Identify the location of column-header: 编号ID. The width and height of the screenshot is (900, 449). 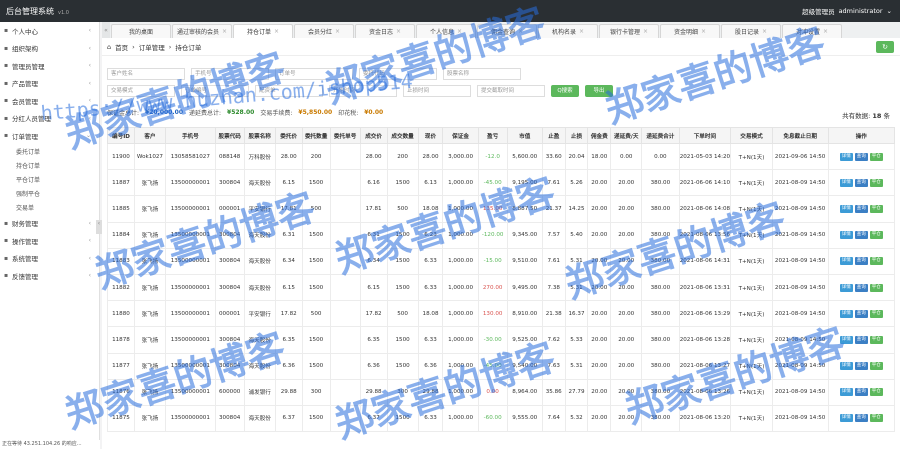
(121, 135).